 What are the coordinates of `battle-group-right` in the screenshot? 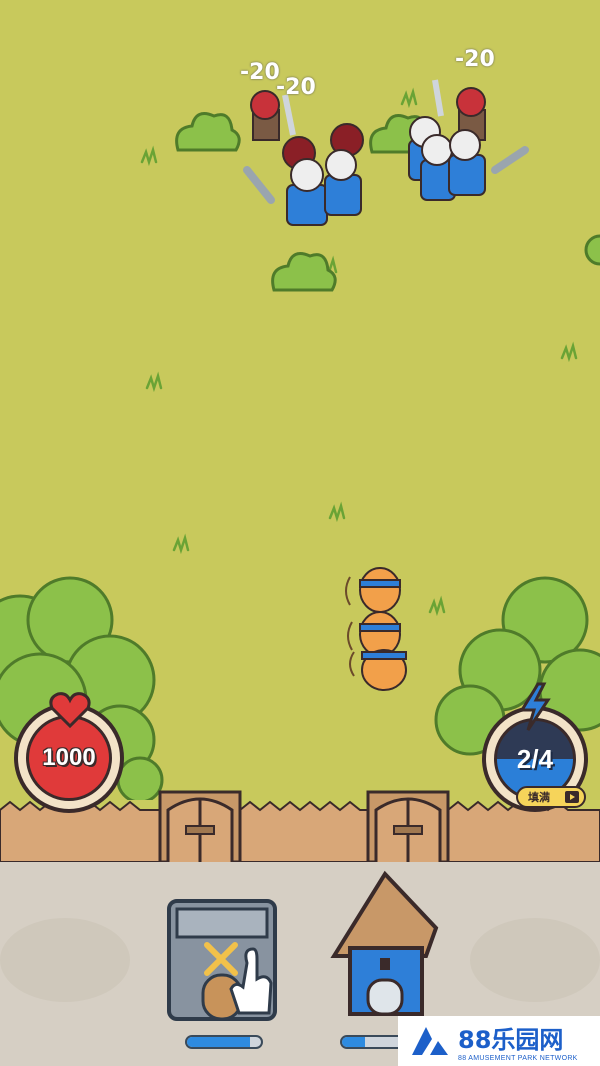 It's located at (468, 140).